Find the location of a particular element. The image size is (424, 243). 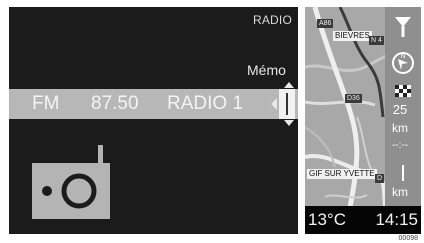

image-reference: 00098 is located at coordinates (408, 238).